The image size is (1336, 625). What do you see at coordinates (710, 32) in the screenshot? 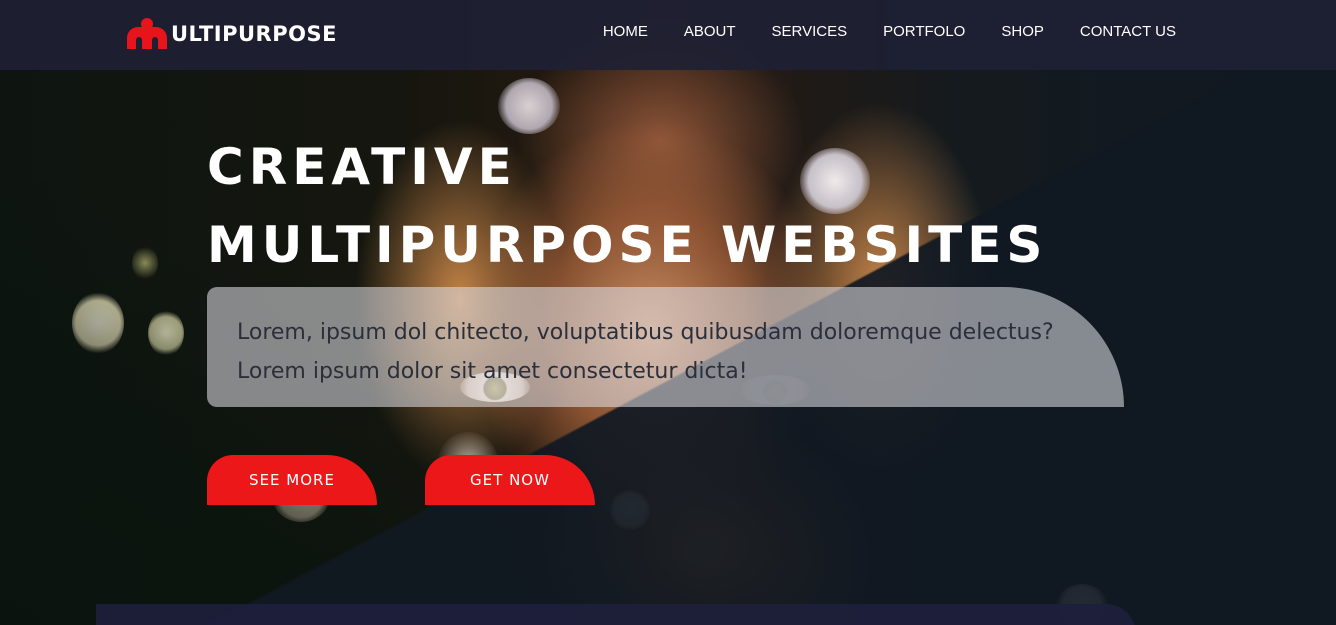
I see `nav-item-about: ABOUT` at bounding box center [710, 32].